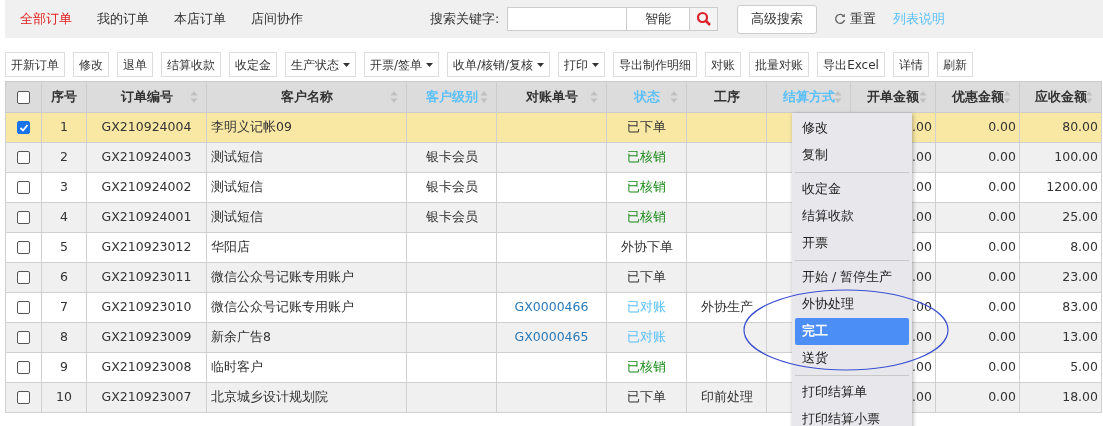 Image resolution: width=1103 pixels, height=426 pixels. I want to click on order-tab: 本店订单, so click(200, 19).